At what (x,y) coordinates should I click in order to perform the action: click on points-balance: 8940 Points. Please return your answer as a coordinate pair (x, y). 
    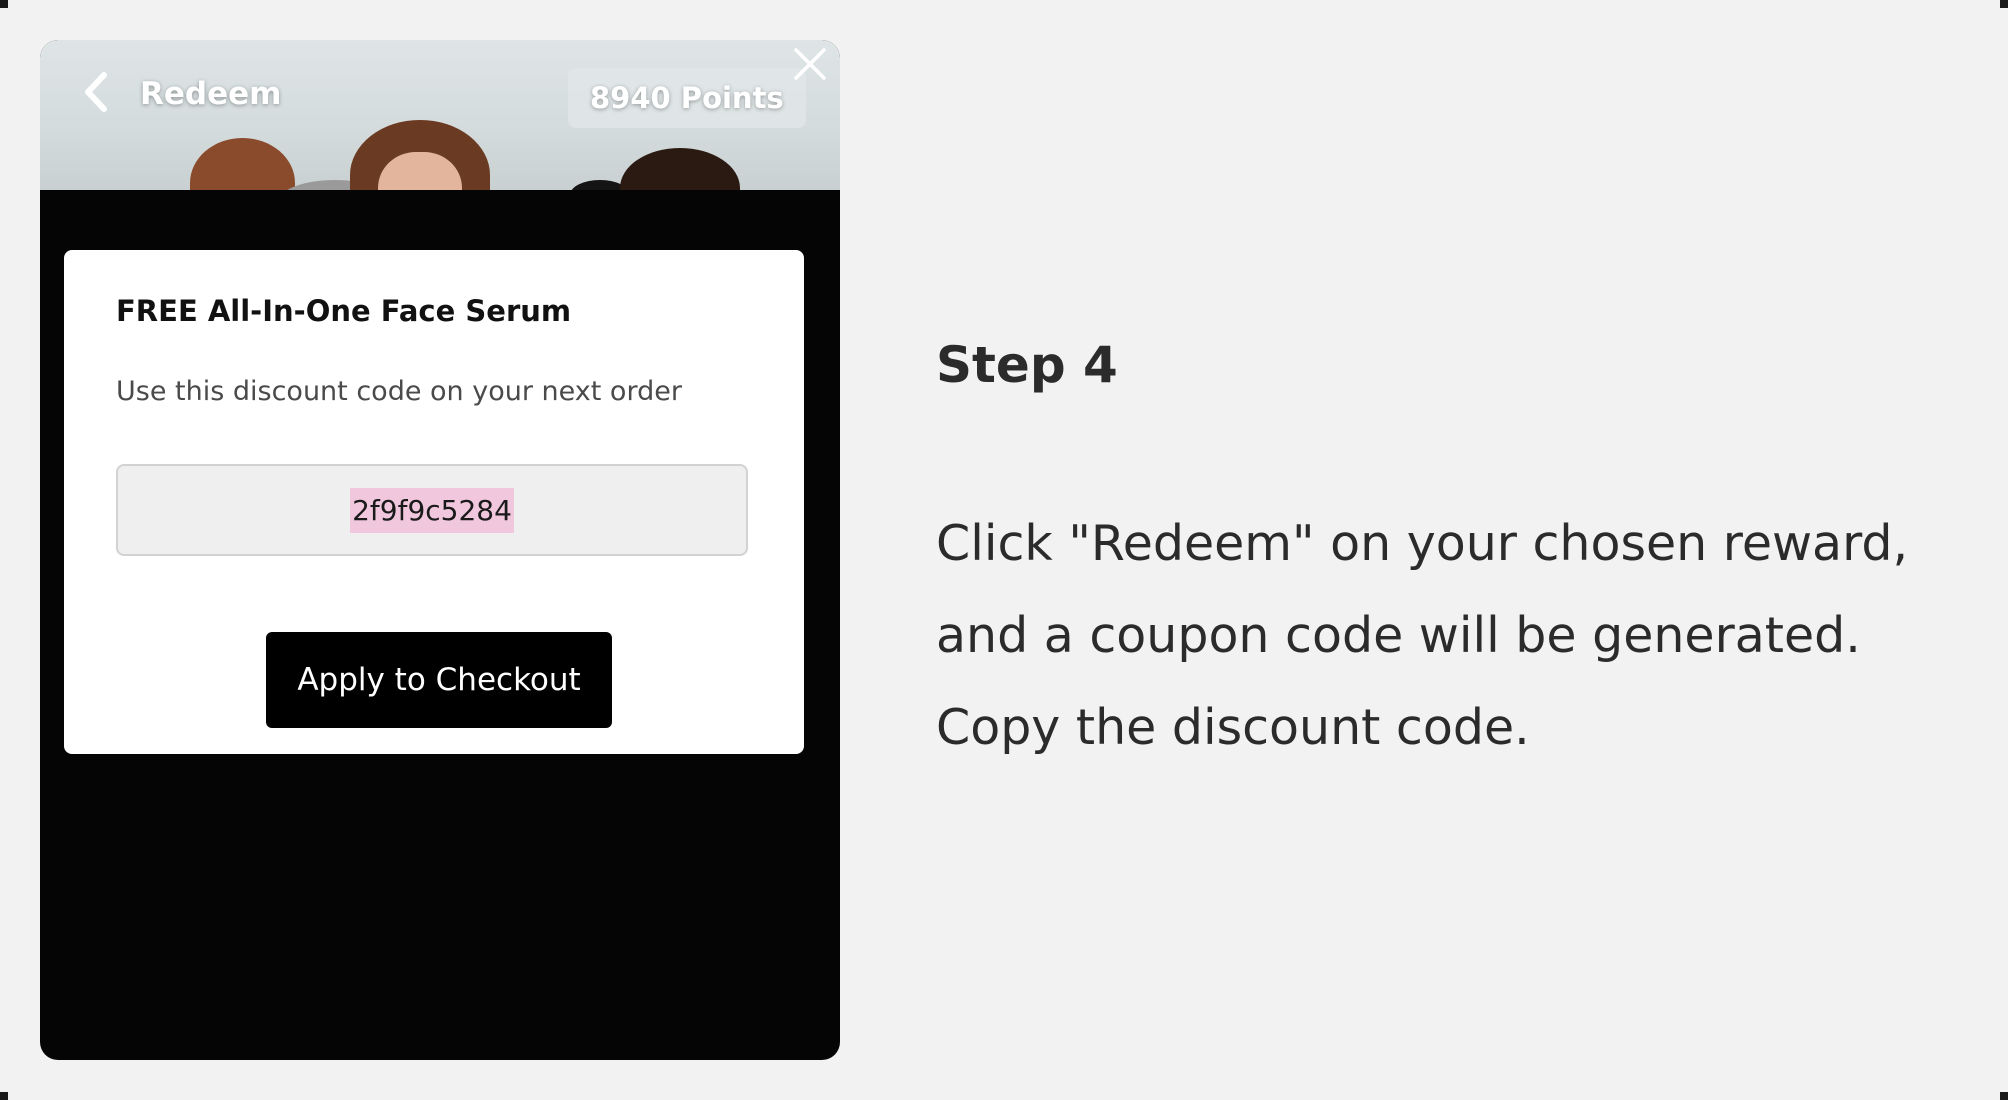
    Looking at the image, I should click on (687, 98).